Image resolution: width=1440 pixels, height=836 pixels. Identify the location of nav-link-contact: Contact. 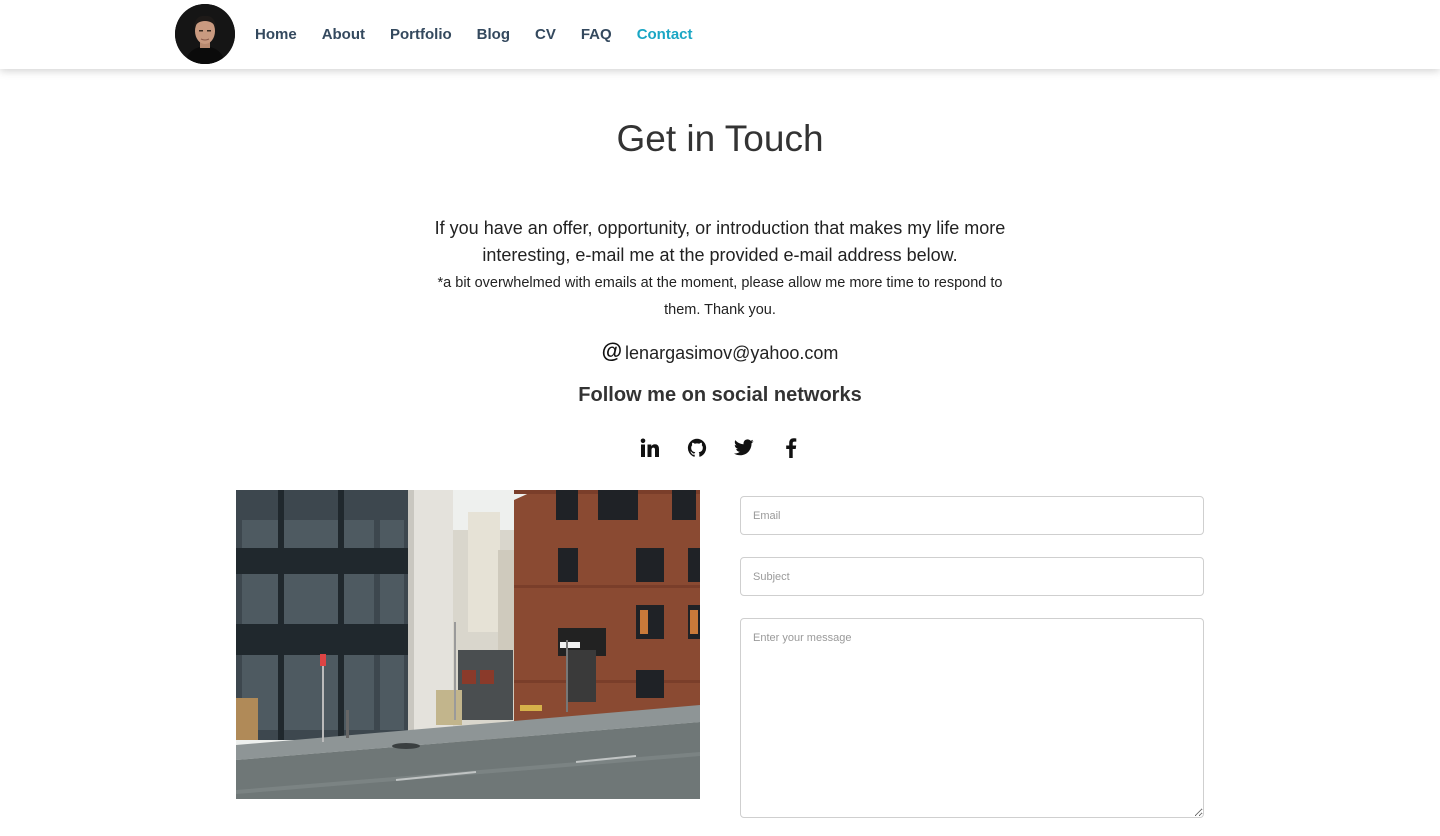
(665, 34).